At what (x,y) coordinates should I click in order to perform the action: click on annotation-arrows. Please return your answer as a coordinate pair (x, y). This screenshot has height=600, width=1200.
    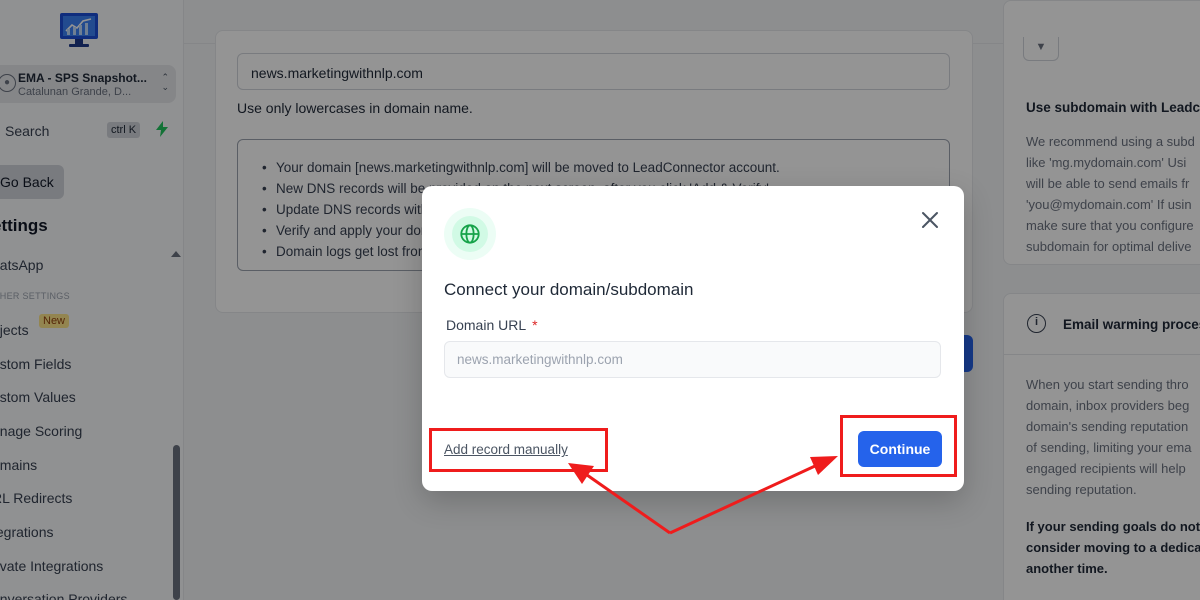
    Looking at the image, I should click on (703, 495).